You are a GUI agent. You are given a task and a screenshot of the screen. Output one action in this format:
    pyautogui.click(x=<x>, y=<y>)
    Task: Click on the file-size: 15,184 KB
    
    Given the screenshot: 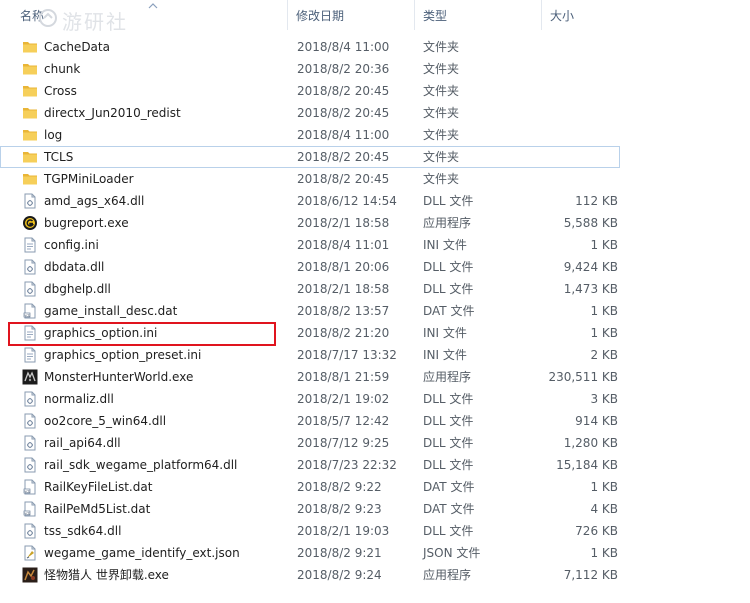 What is the action you would take?
    pyautogui.click(x=587, y=465)
    